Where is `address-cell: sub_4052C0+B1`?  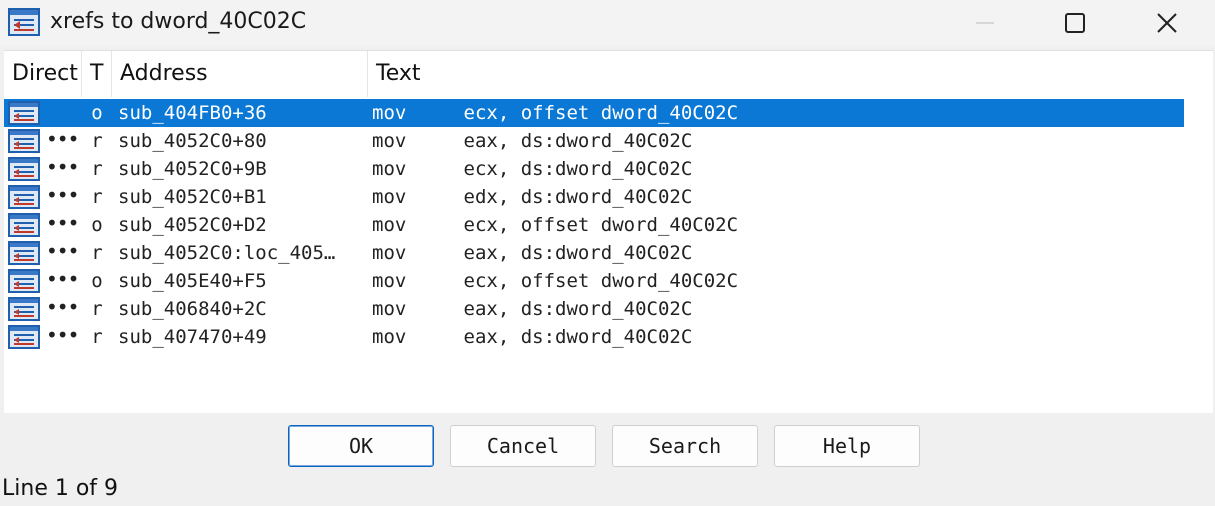 address-cell: sub_4052C0+B1 is located at coordinates (192, 197).